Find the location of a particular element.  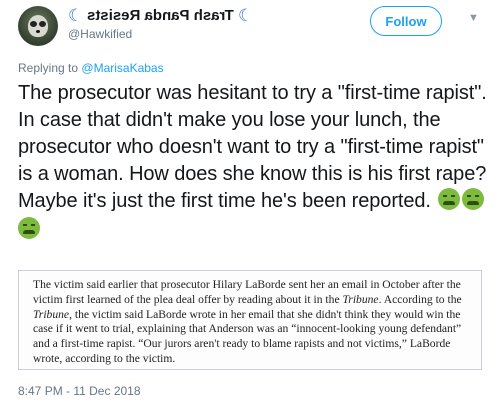

display-name-row: ☾ Trash Panda Resists ☾ is located at coordinates (160, 15).